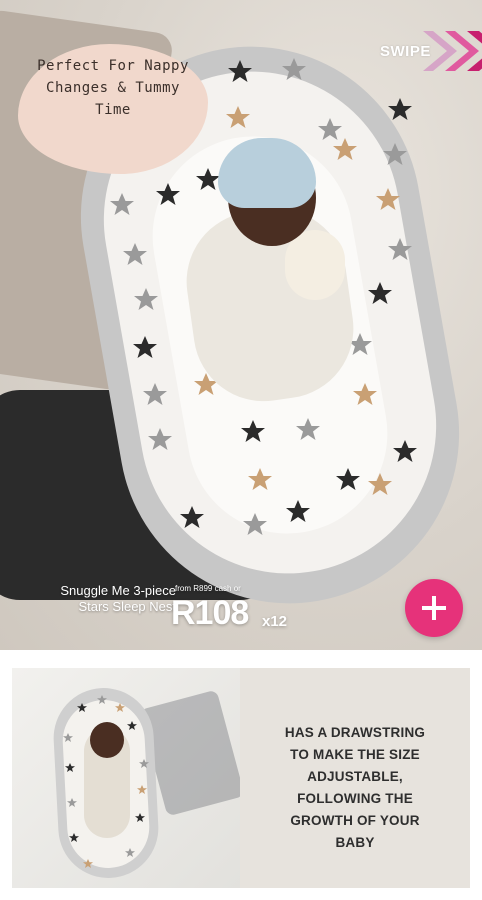 The image size is (482, 900). I want to click on description-line: ADJUSTABLE,, so click(355, 776).